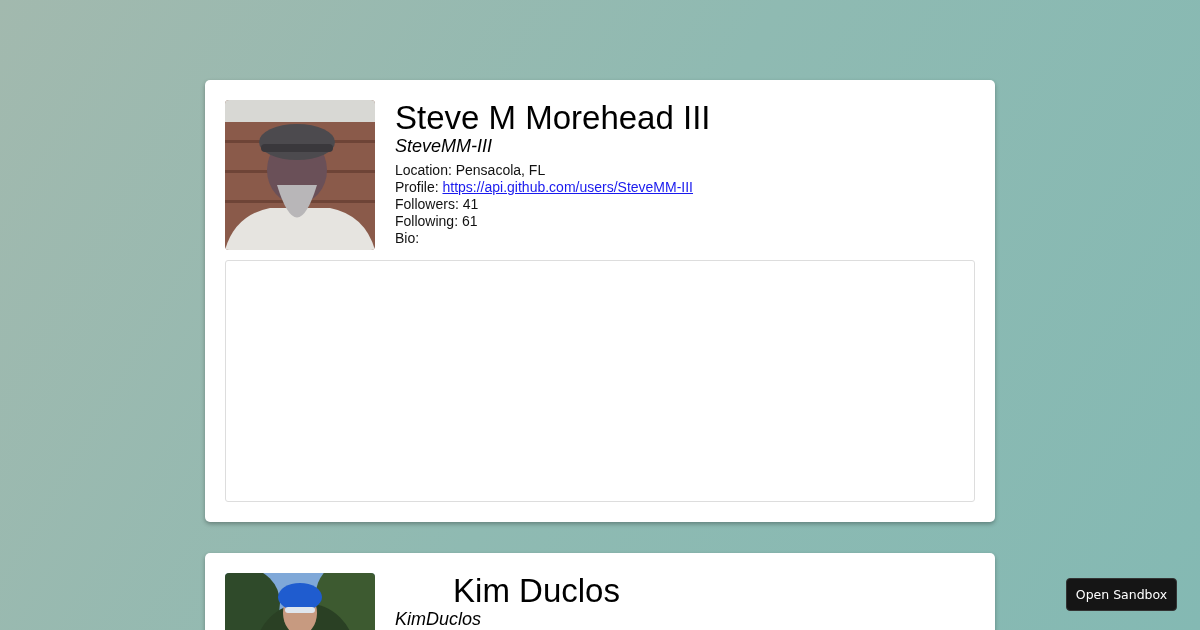 Image resolution: width=1200 pixels, height=630 pixels. What do you see at coordinates (553, 118) in the screenshot?
I see `user-name: Steve M Morehead III` at bounding box center [553, 118].